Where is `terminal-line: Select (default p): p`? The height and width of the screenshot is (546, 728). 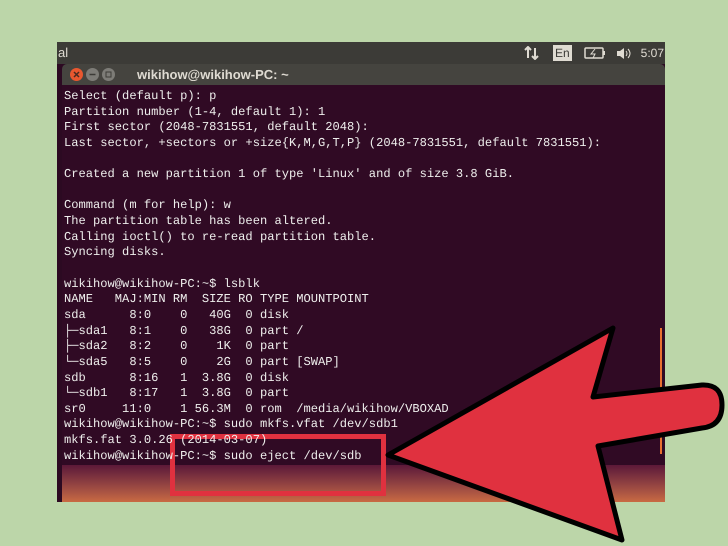
terminal-line: Select (default p): p is located at coordinates (141, 97).